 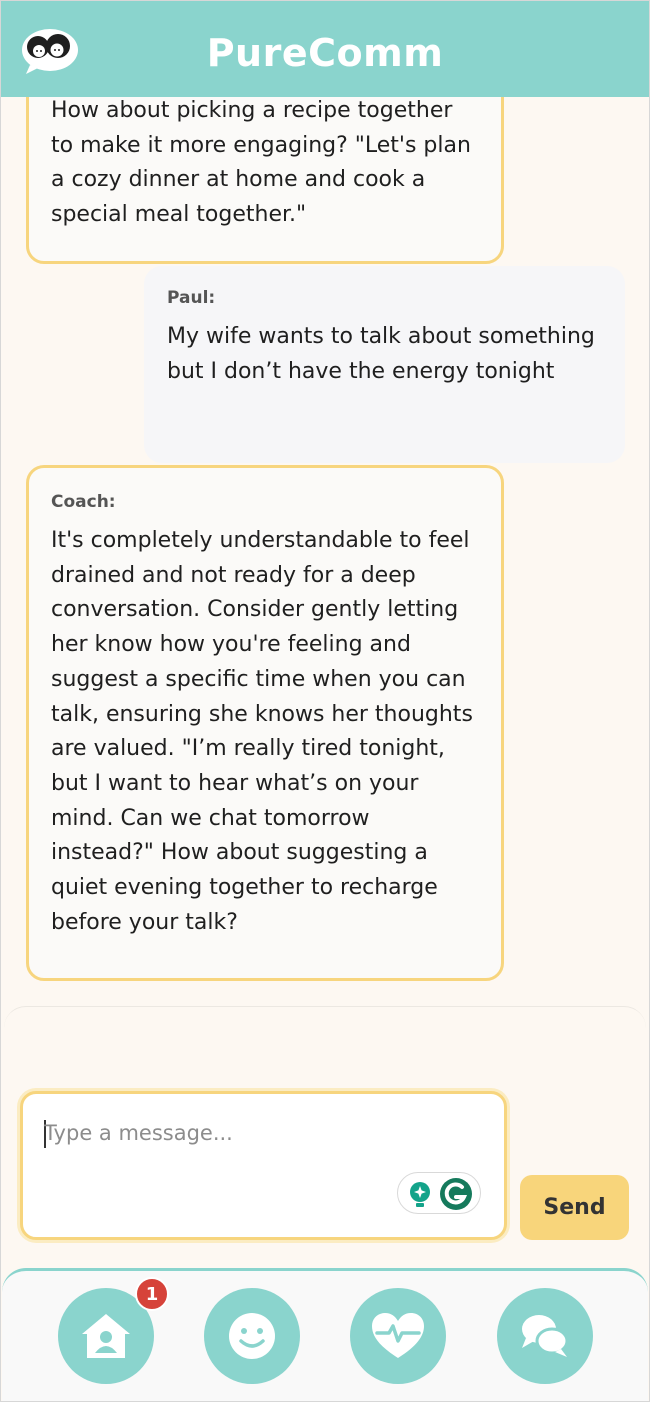 I want to click on chat-bubbles-icon, so click(x=545, y=1336).